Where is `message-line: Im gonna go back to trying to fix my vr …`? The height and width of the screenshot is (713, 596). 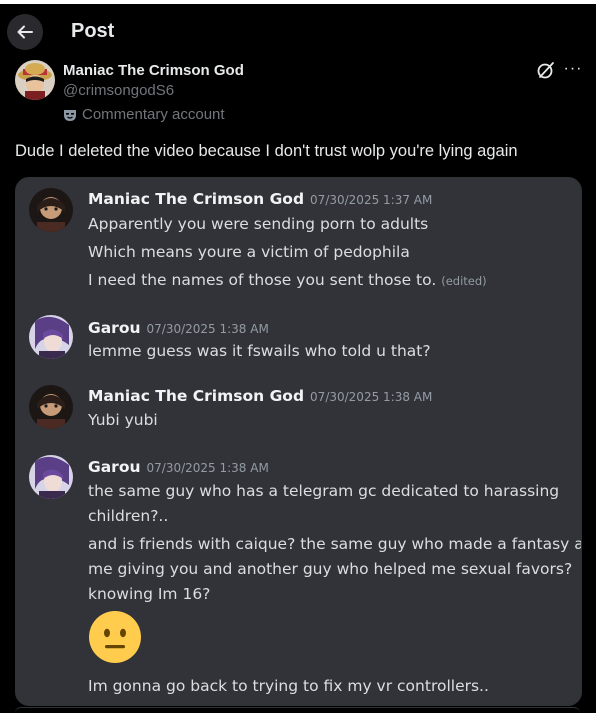 message-line: Im gonna go back to trying to fix my vr … is located at coordinates (288, 686).